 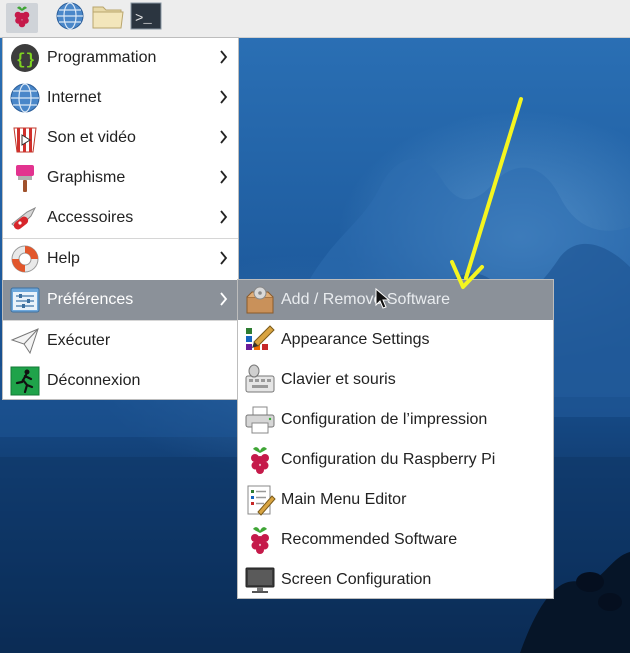 I want to click on menu-item-programmation: {} Programmation, so click(x=120, y=58).